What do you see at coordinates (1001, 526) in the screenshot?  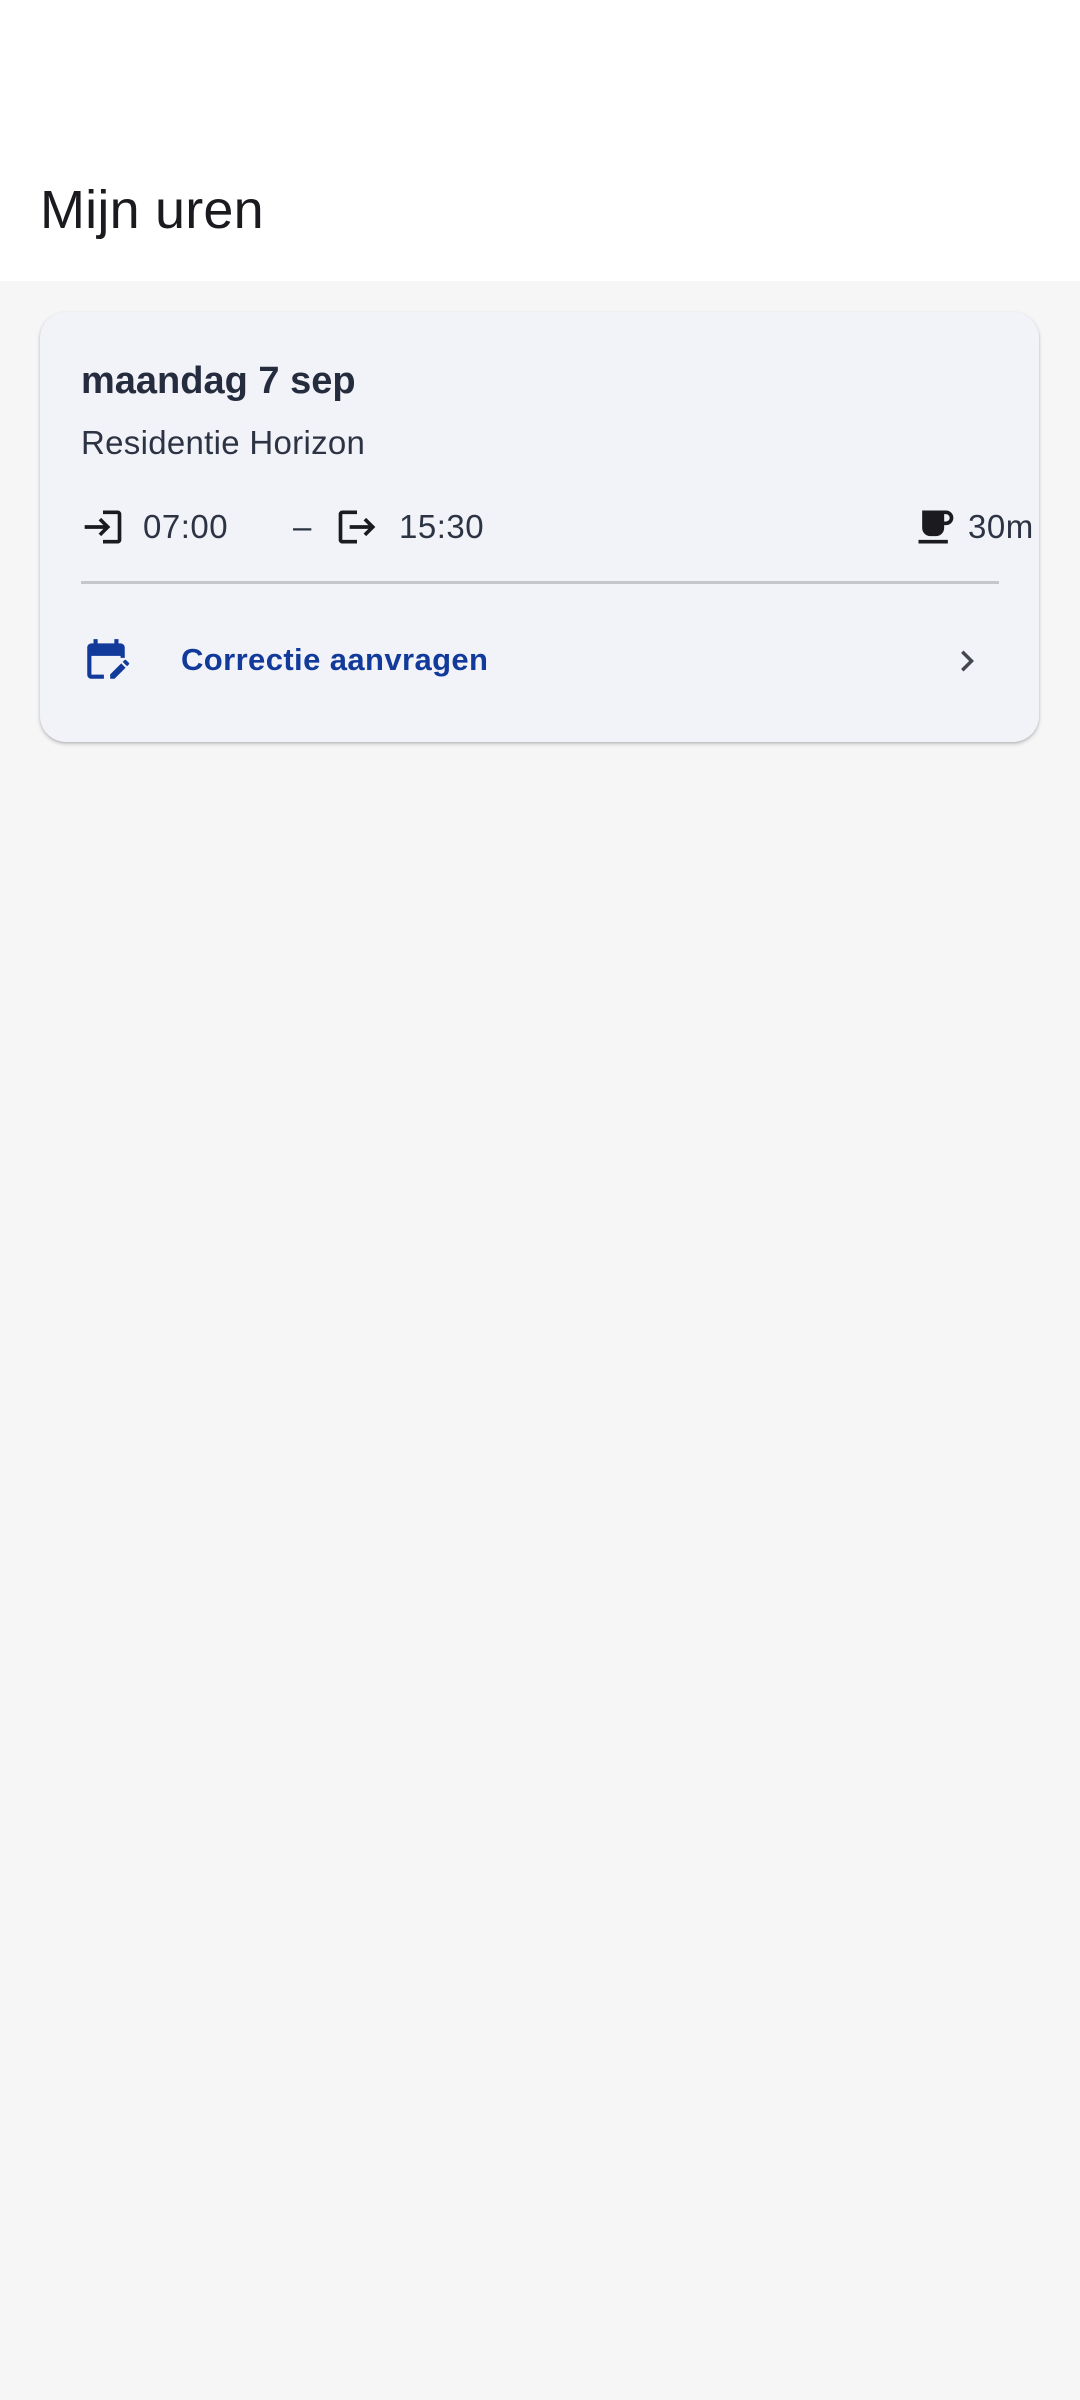 I see `break-duration: 30m` at bounding box center [1001, 526].